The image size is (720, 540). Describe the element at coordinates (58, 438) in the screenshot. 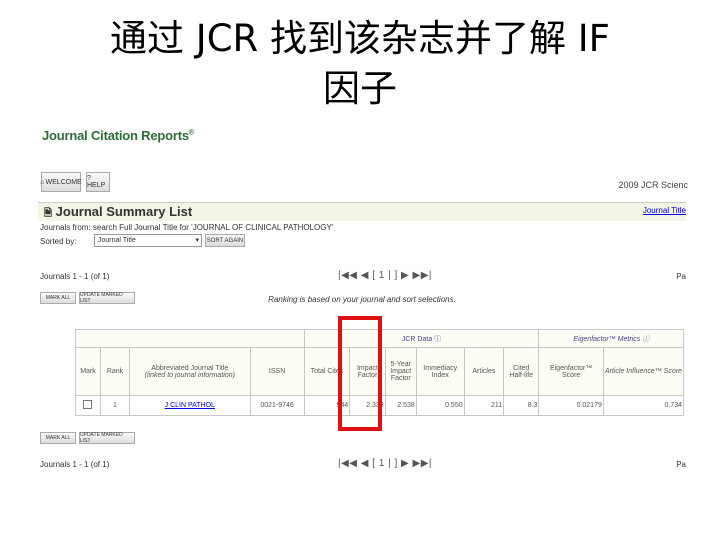

I see `mark-all-button-bottom: MARK ALL` at that location.